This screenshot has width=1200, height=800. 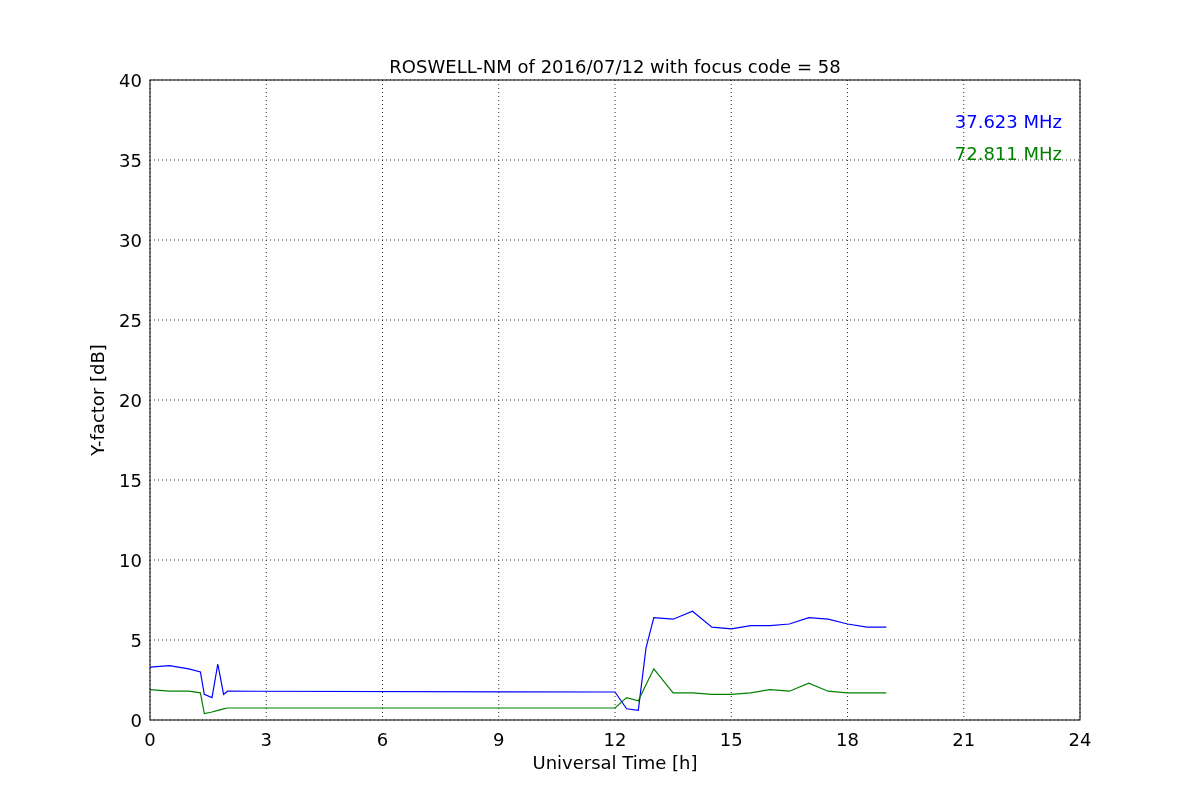 What do you see at coordinates (1008, 153) in the screenshot?
I see `legend-label: 72.811 MHz` at bounding box center [1008, 153].